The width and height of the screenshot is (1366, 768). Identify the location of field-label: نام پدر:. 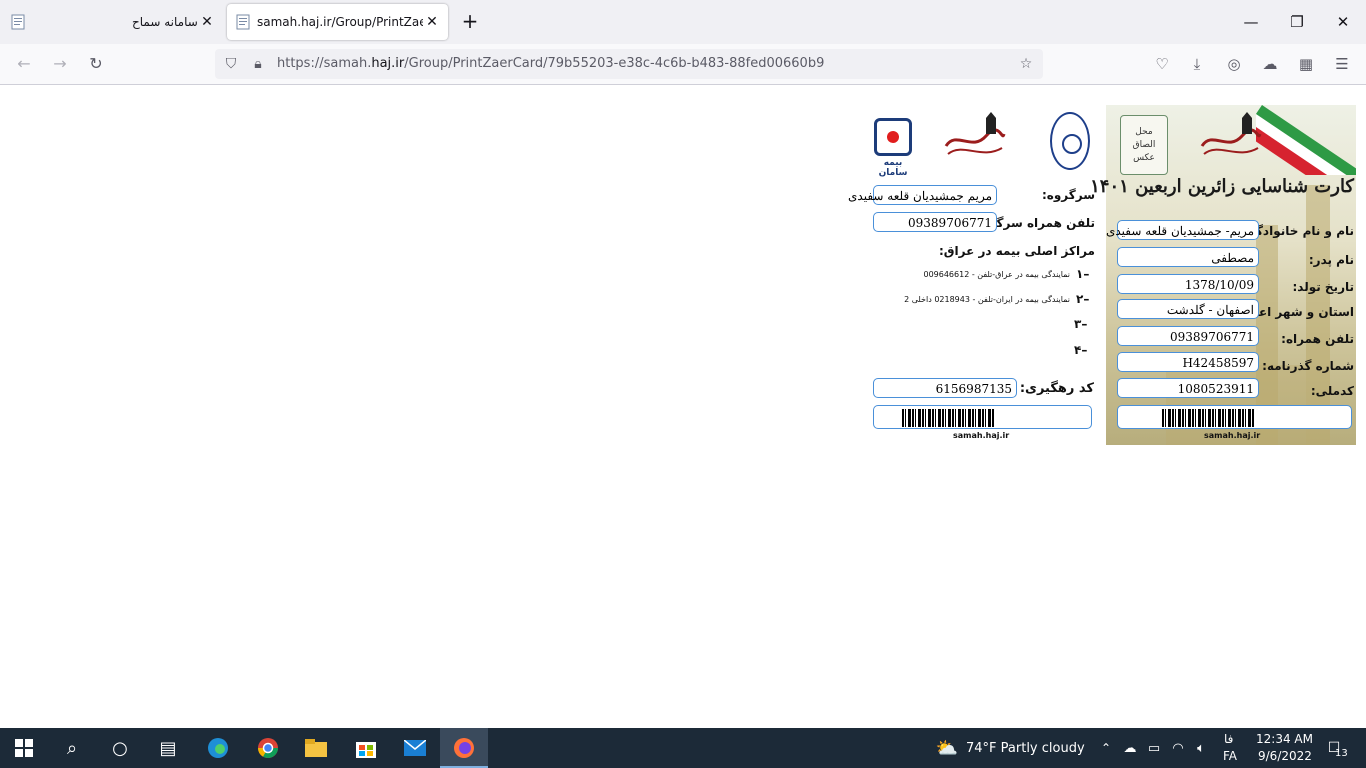
(1331, 260).